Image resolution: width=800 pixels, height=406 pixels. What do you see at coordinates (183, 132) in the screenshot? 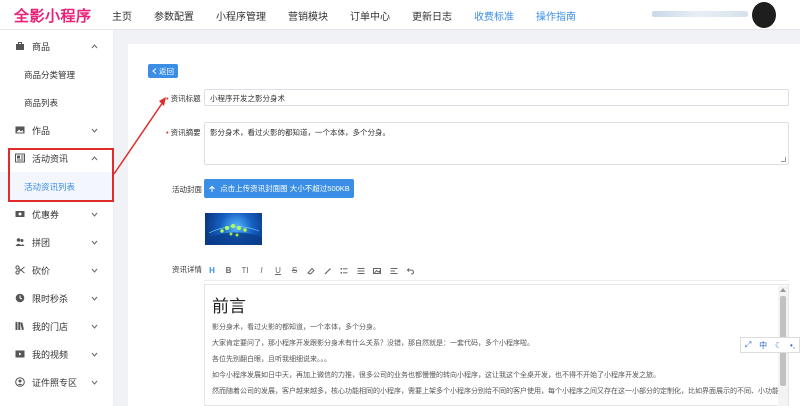
I see `summary-label: • 资讯摘要` at bounding box center [183, 132].